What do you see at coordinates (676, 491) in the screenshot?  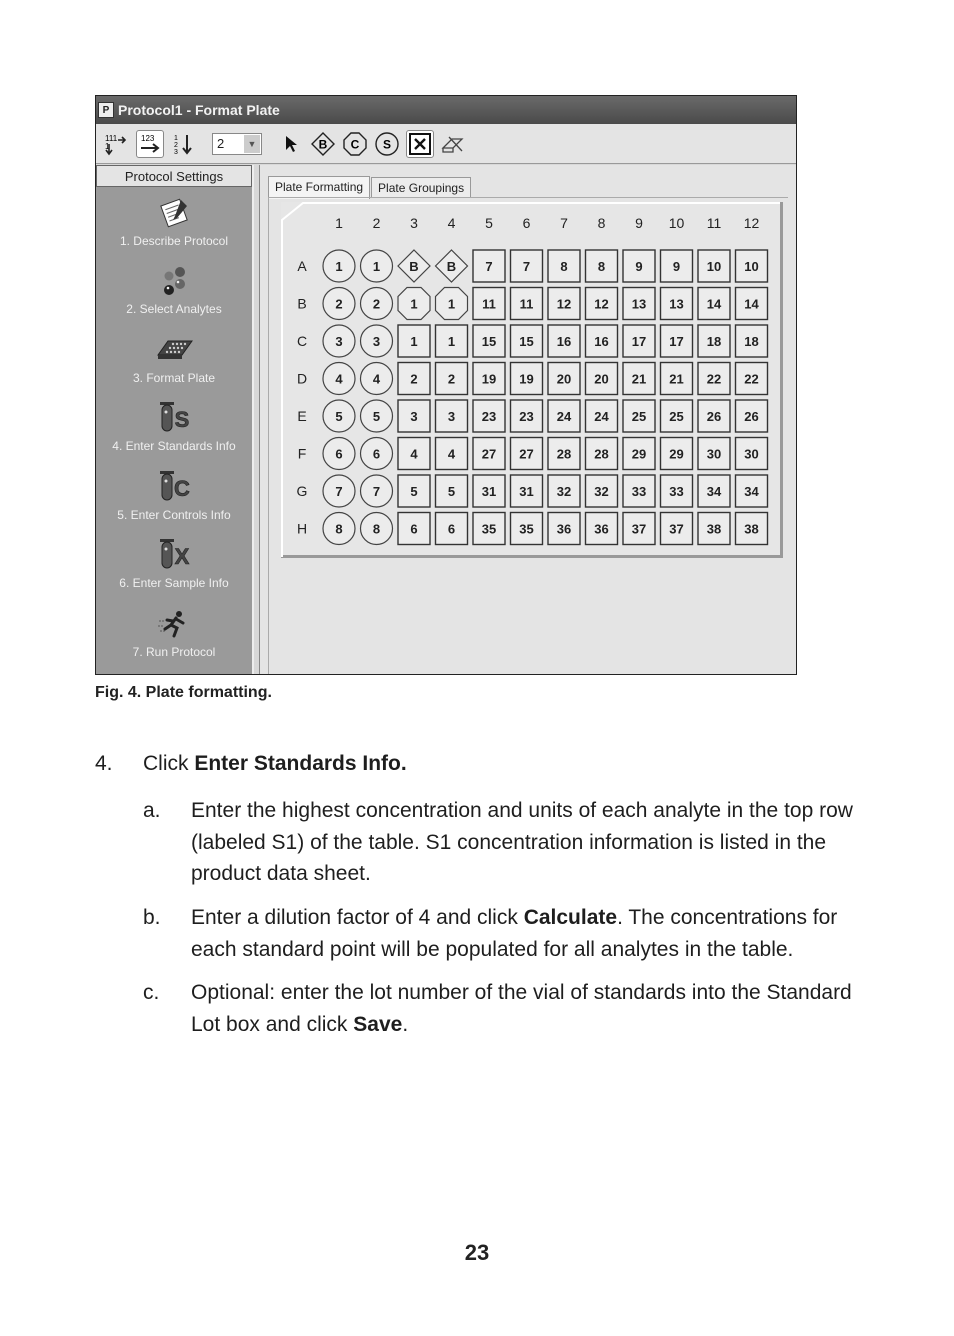 I see `well-G10-square: 33` at bounding box center [676, 491].